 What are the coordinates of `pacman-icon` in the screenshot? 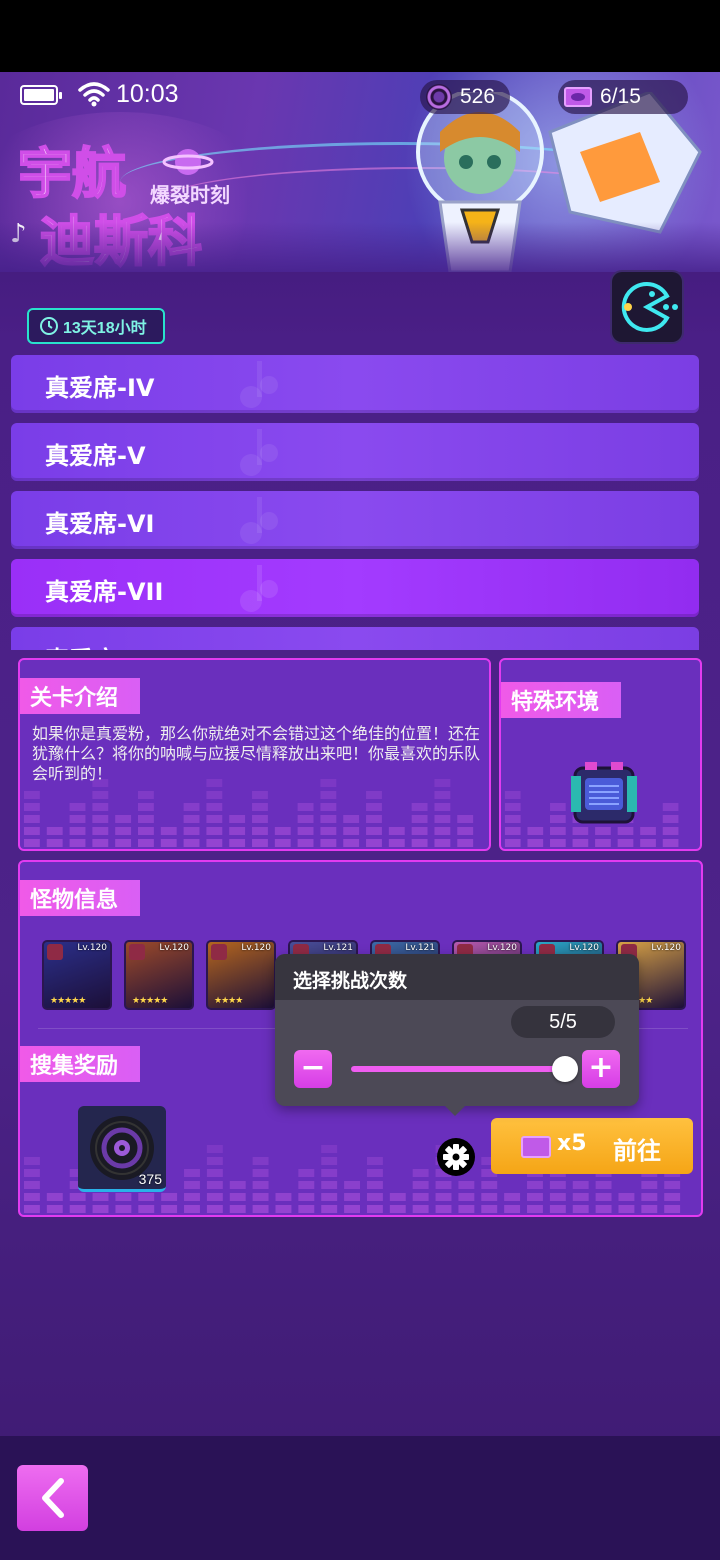 It's located at (649, 306).